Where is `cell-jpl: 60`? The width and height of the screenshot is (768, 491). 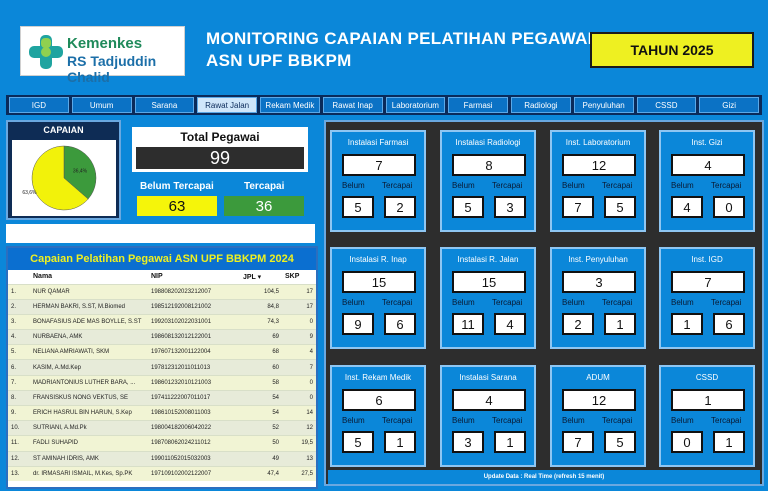
cell-jpl: 60 is located at coordinates (261, 367).